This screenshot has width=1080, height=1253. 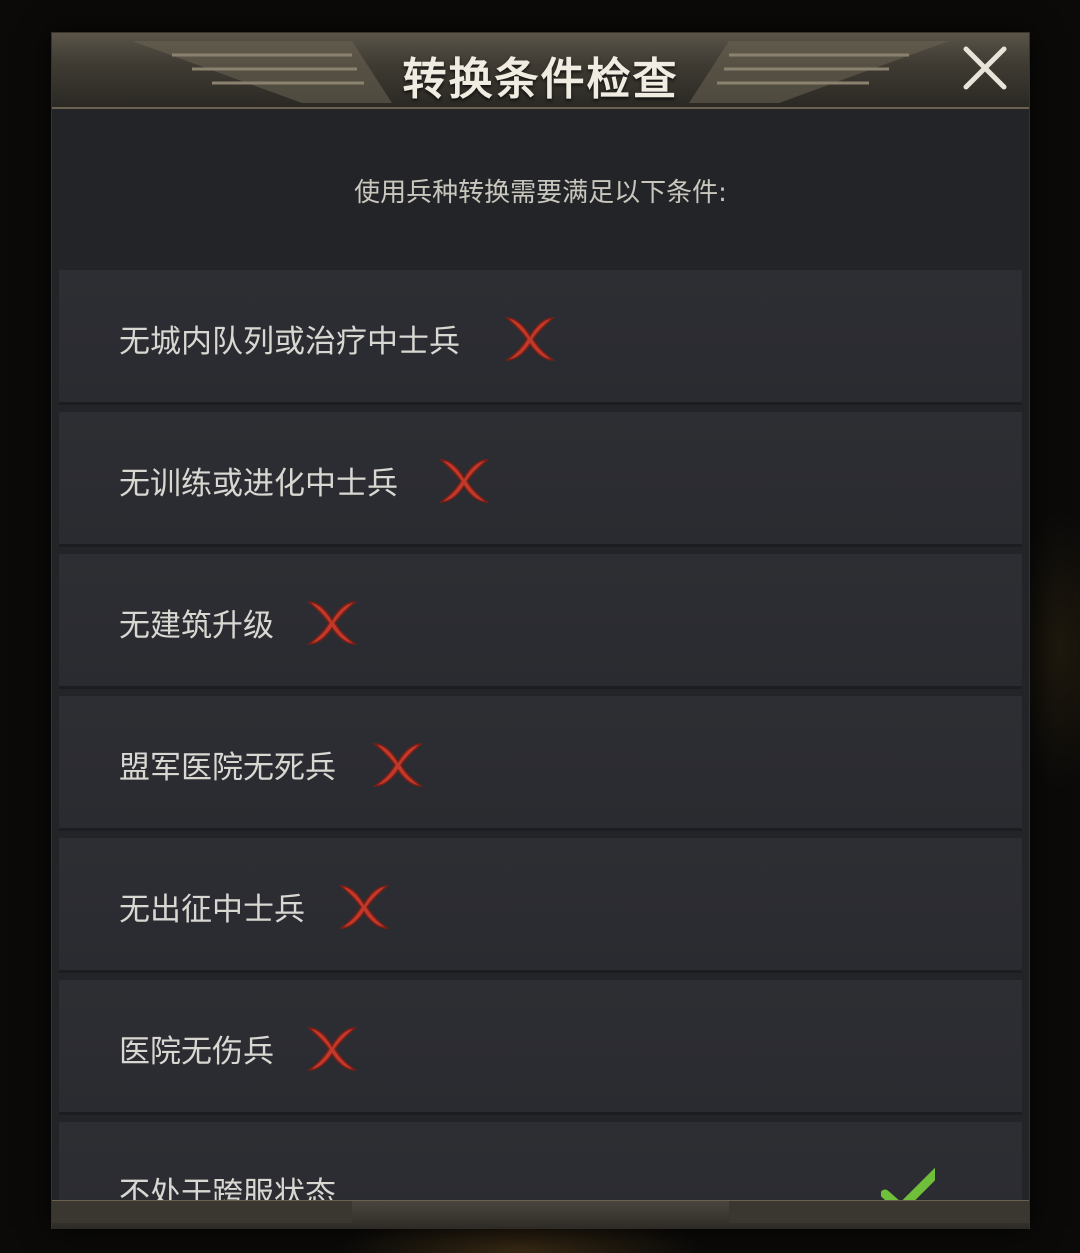 I want to click on dialog-title: 转换条件检查, so click(x=540, y=79).